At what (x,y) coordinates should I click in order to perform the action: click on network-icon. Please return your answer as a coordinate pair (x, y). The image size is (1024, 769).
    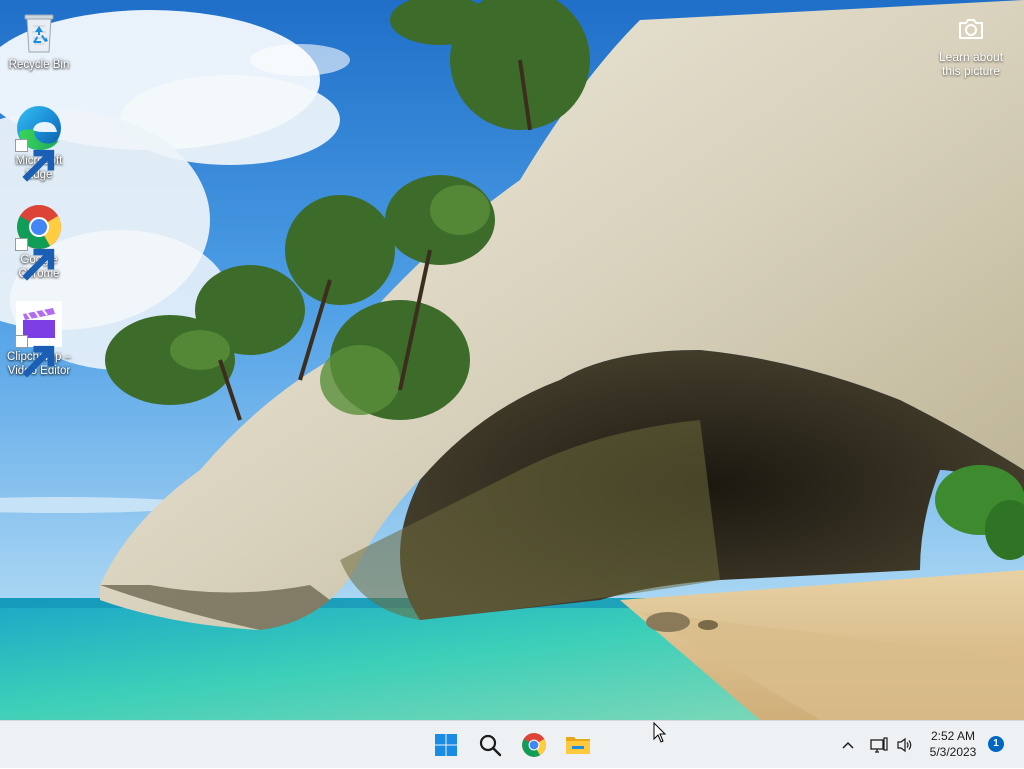
    Looking at the image, I should click on (879, 745).